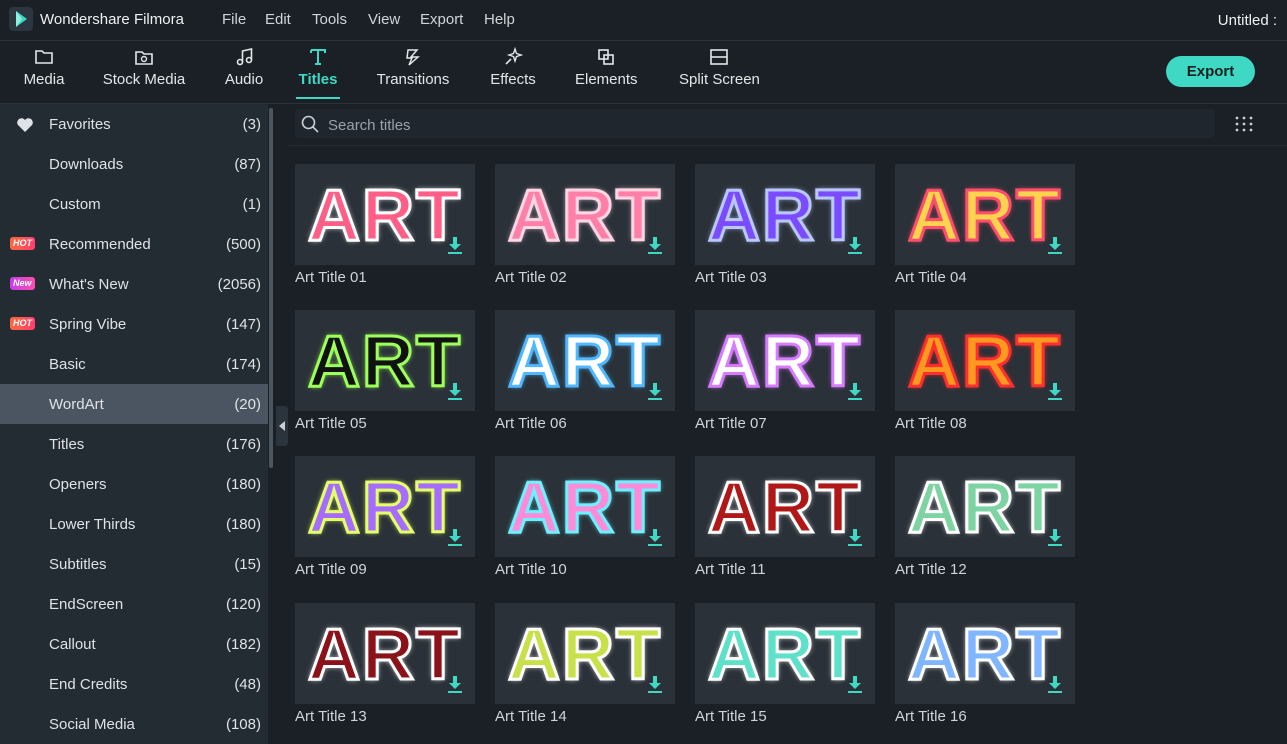 The image size is (1287, 744). What do you see at coordinates (329, 19) in the screenshot?
I see `menu-tools: Tools` at bounding box center [329, 19].